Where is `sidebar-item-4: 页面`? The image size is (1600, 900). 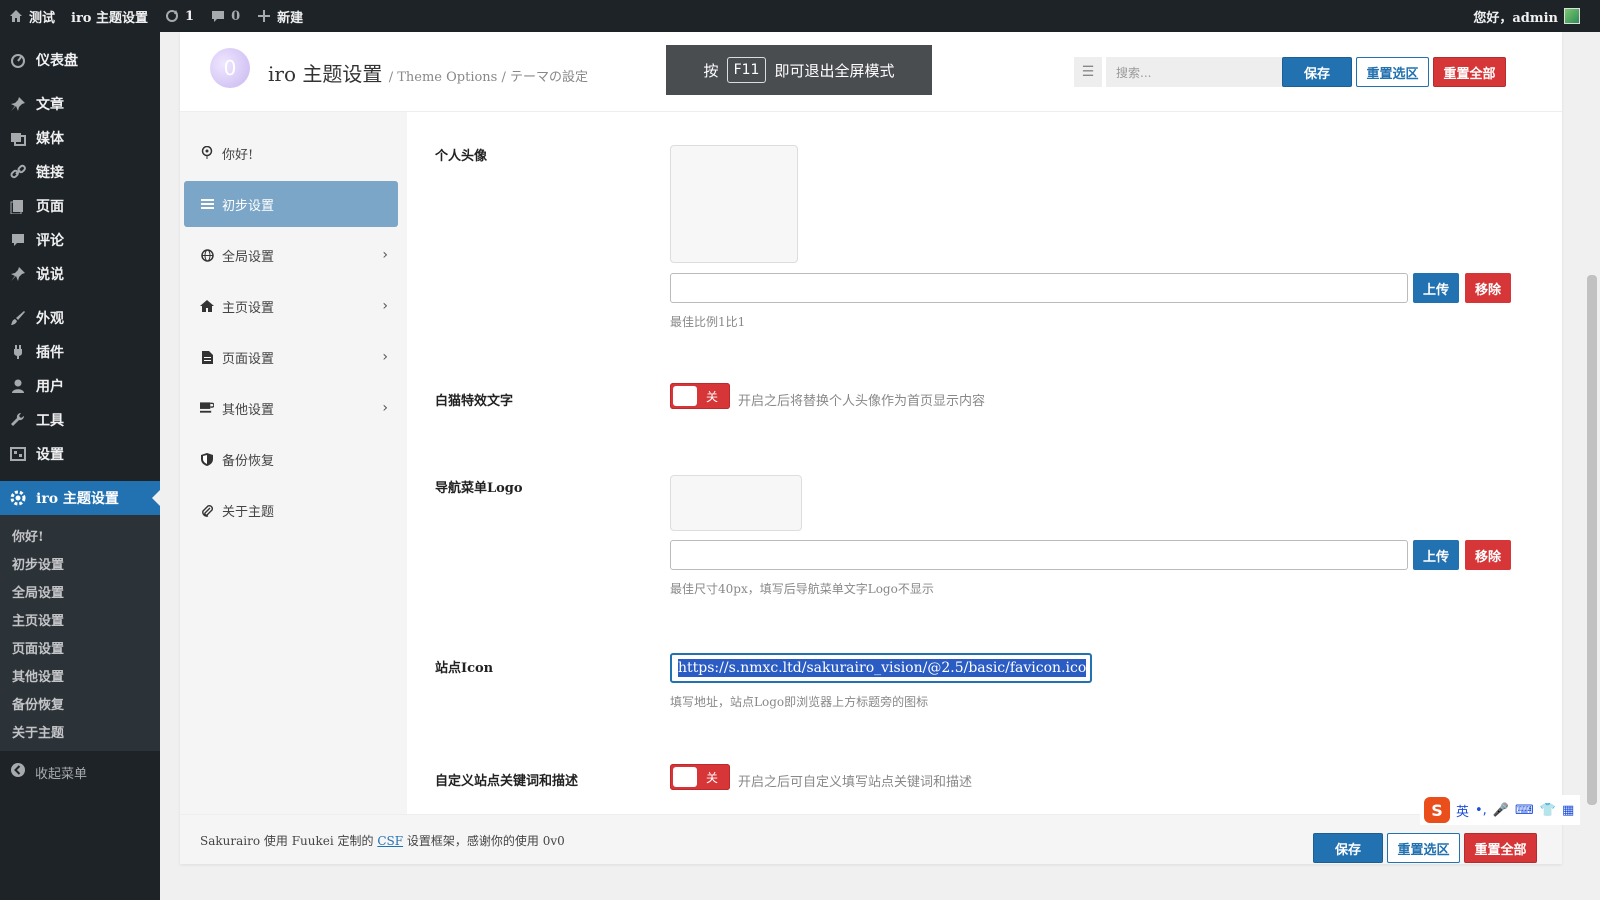
sidebar-item-4: 页面 is located at coordinates (80, 206).